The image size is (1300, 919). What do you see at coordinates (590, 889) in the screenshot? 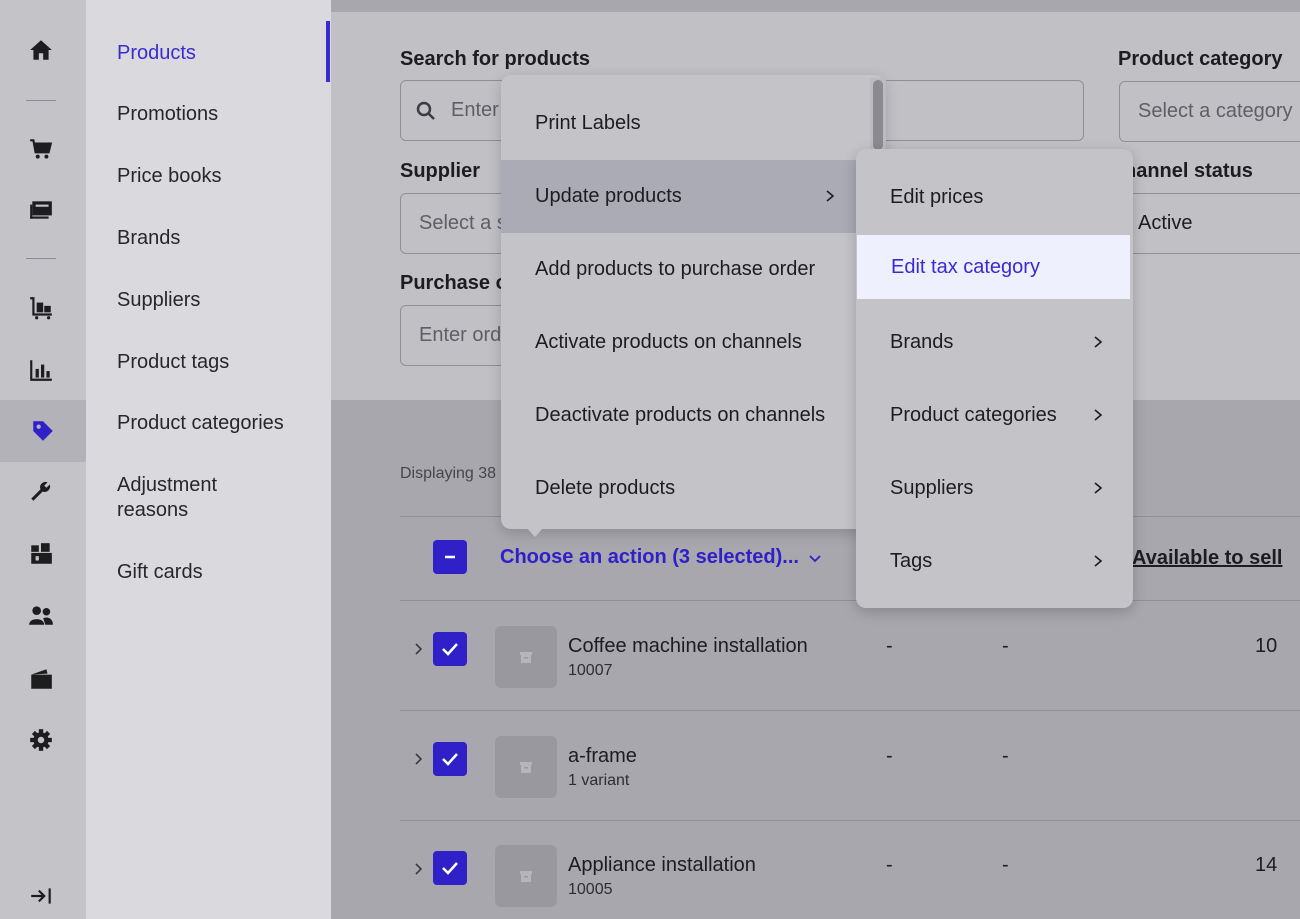
I see `product-sku: 10005` at bounding box center [590, 889].